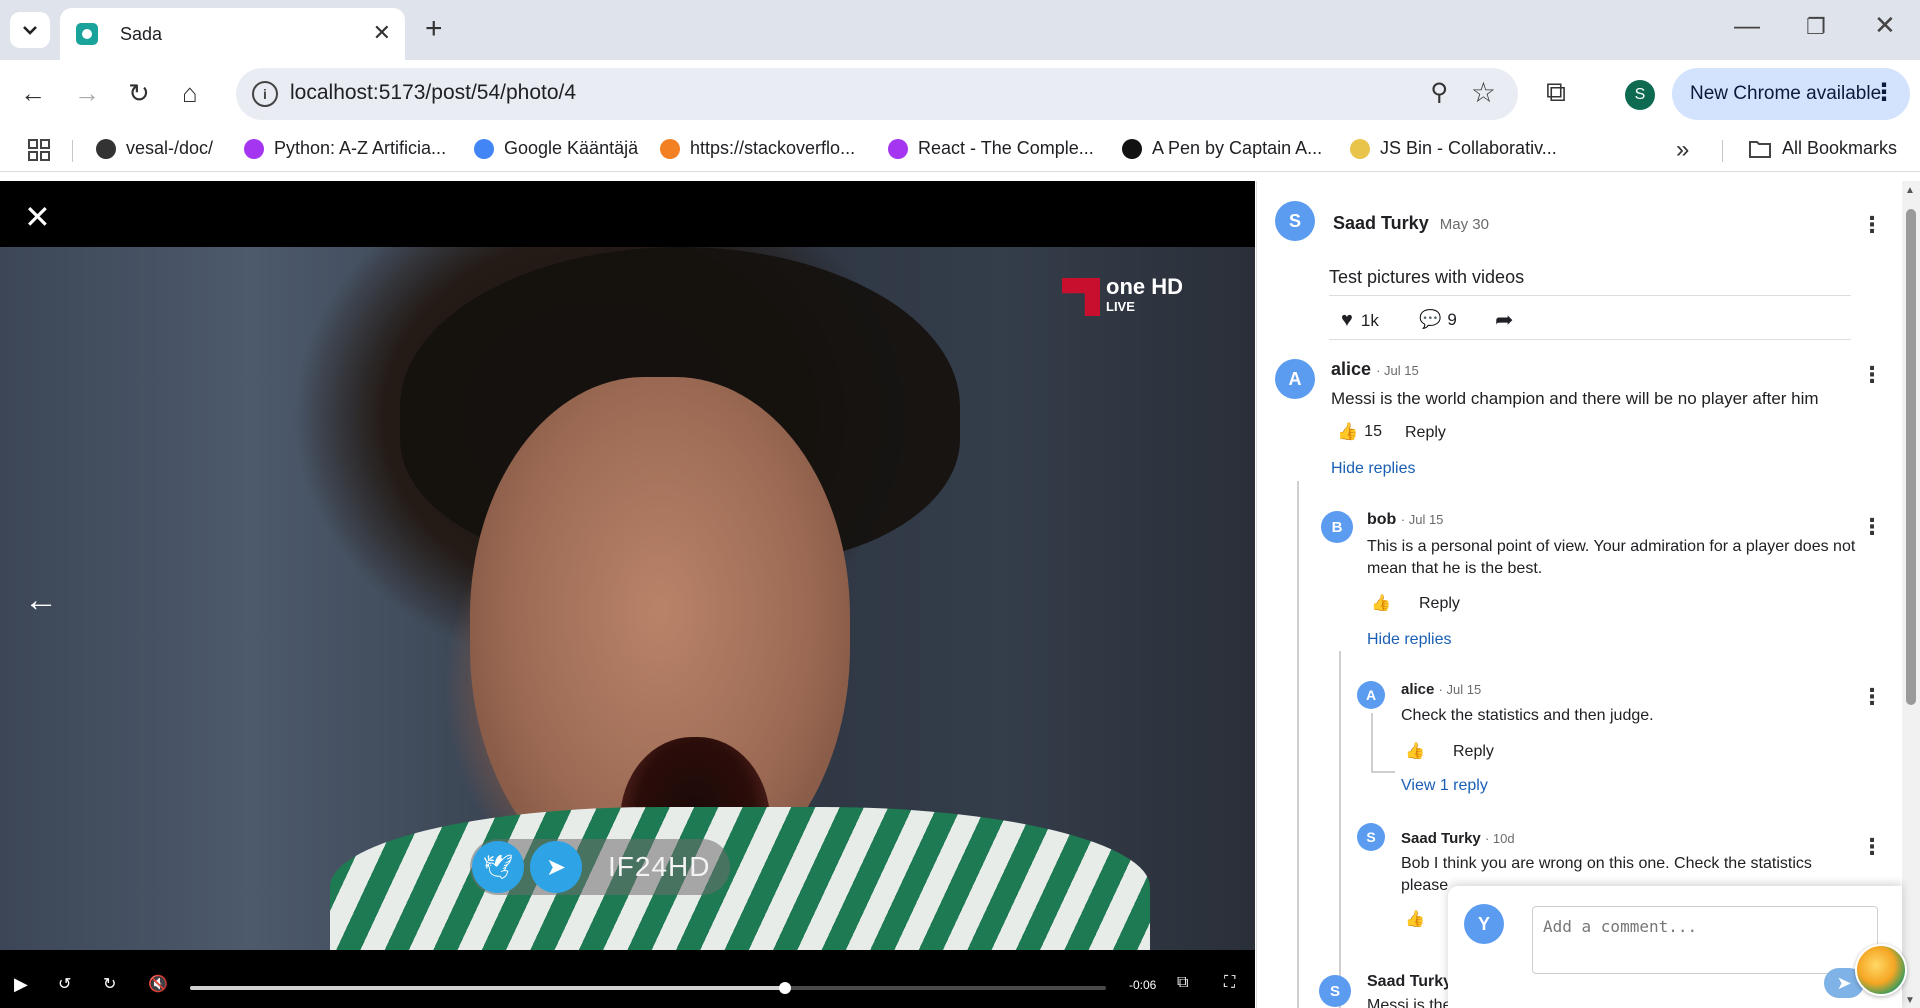 This screenshot has height=1008, width=1920. Describe the element at coordinates (158, 984) in the screenshot. I see `mute-icon: 🔇` at that location.